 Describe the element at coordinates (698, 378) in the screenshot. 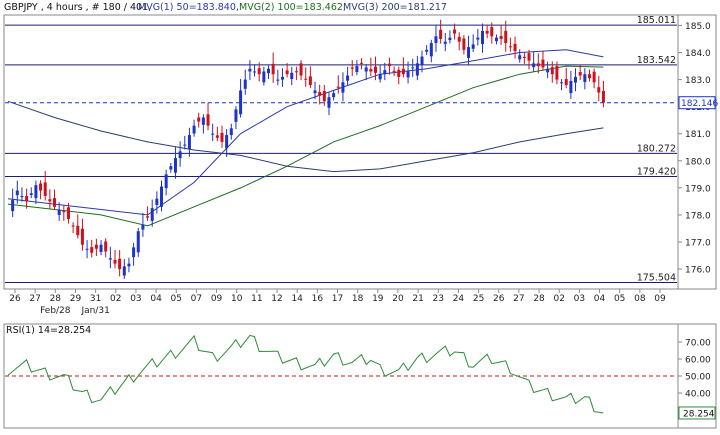

I see `rsi-tick-label: 50.00` at that location.